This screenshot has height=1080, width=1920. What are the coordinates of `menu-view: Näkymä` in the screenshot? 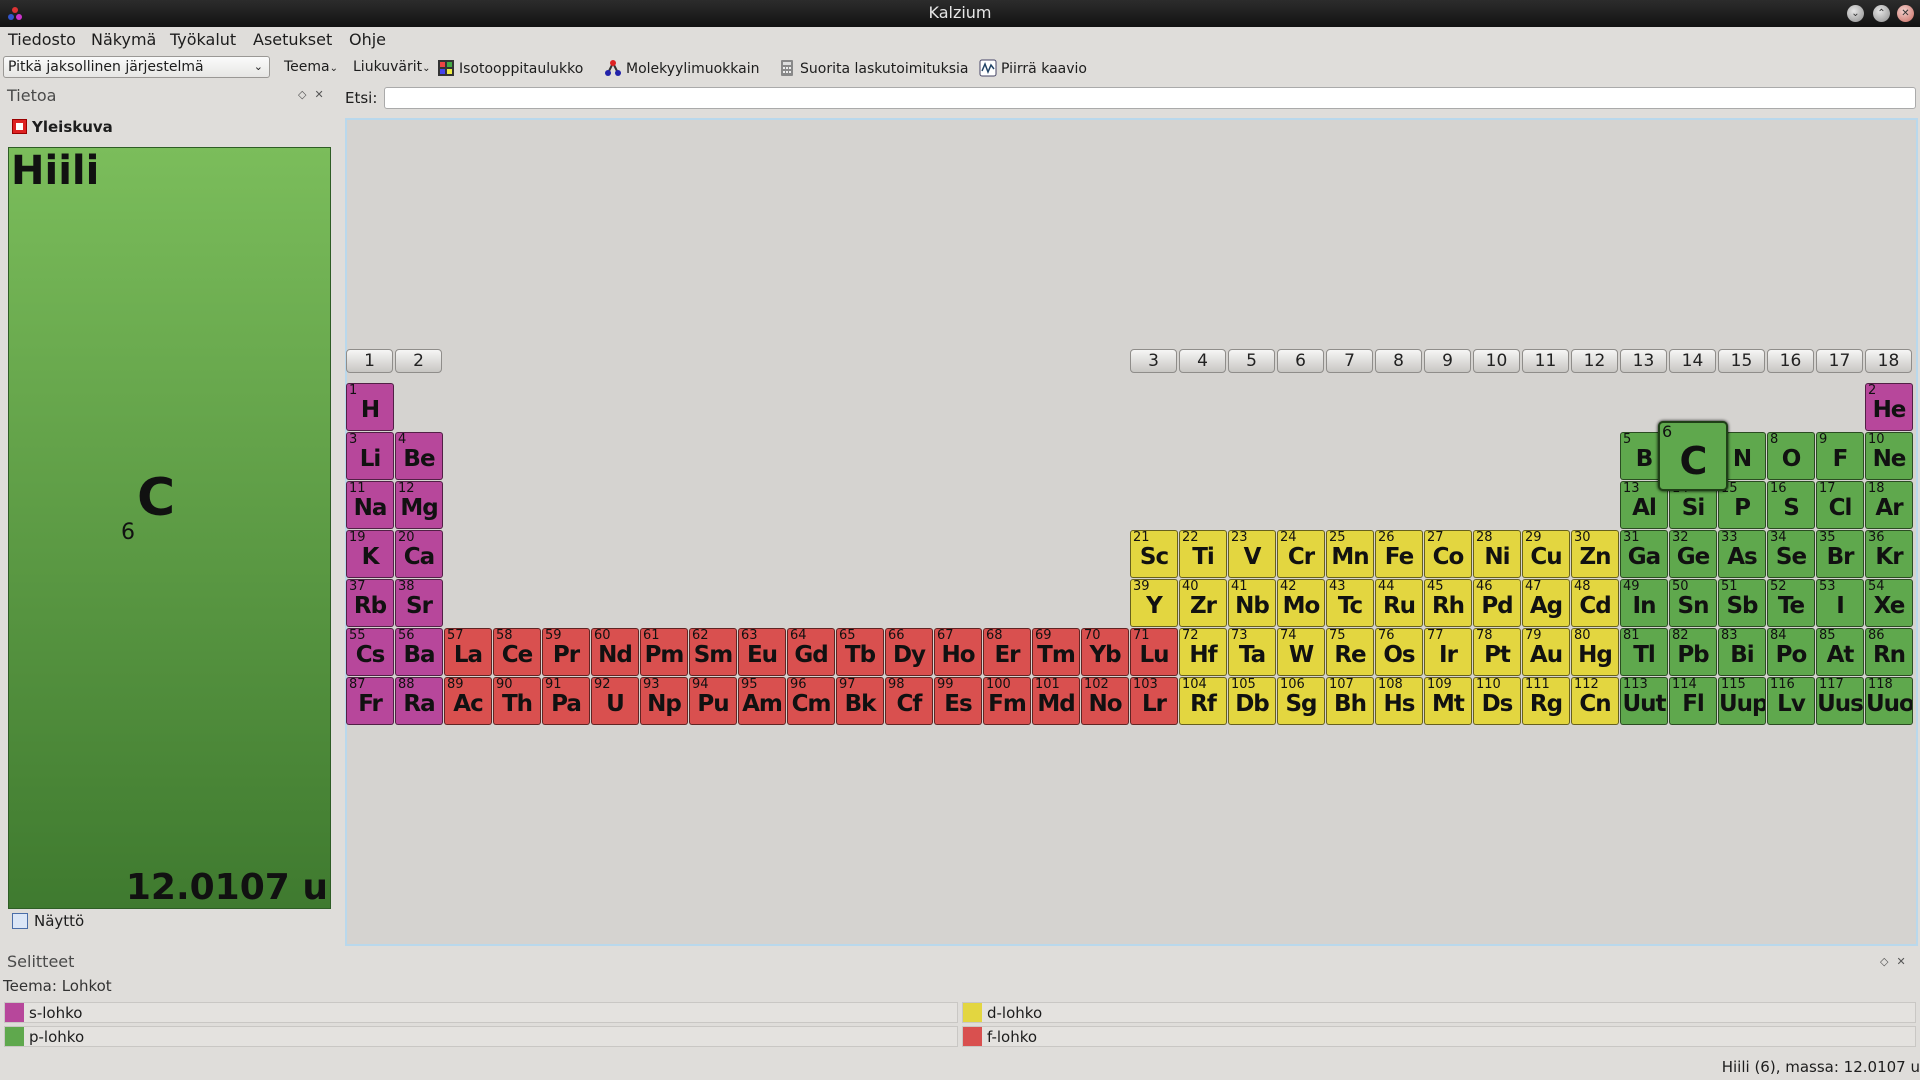 It's located at (123, 39).